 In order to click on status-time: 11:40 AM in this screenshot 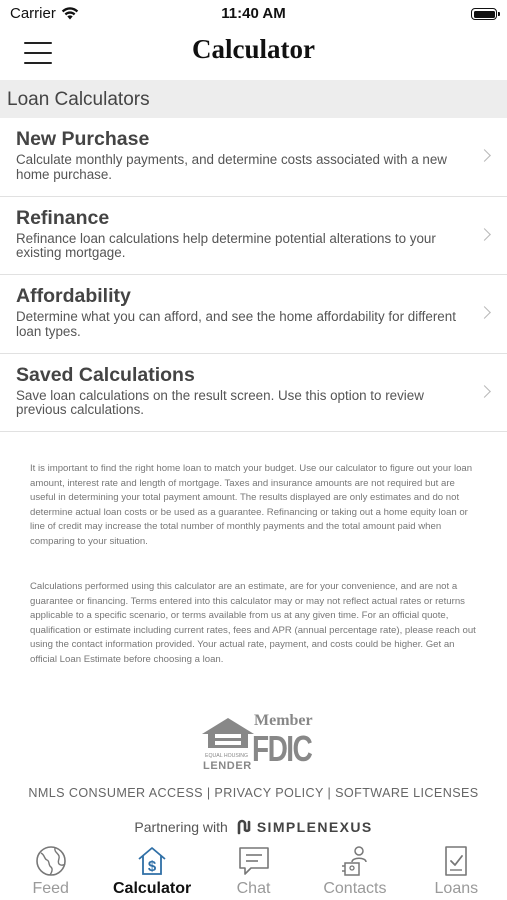, I will do `click(253, 13)`.